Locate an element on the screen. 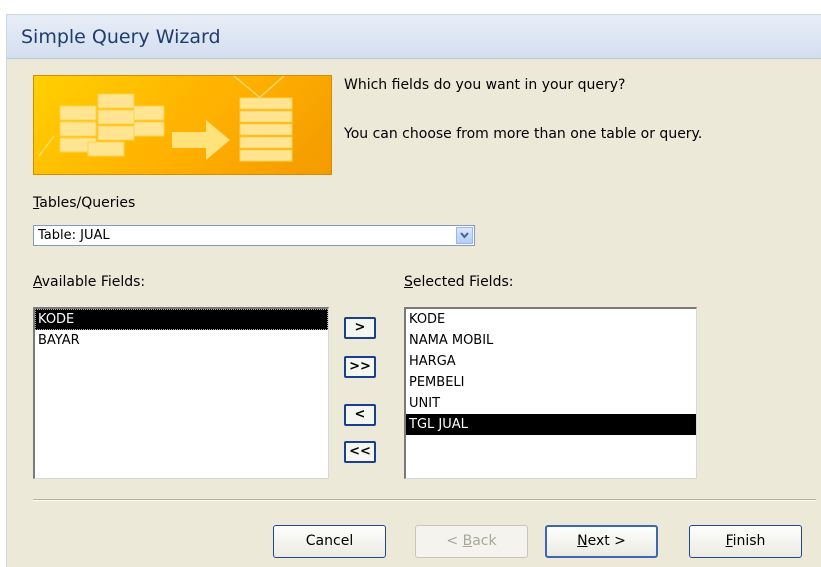 This screenshot has height=567, width=821. next-hotkey: N is located at coordinates (582, 541).